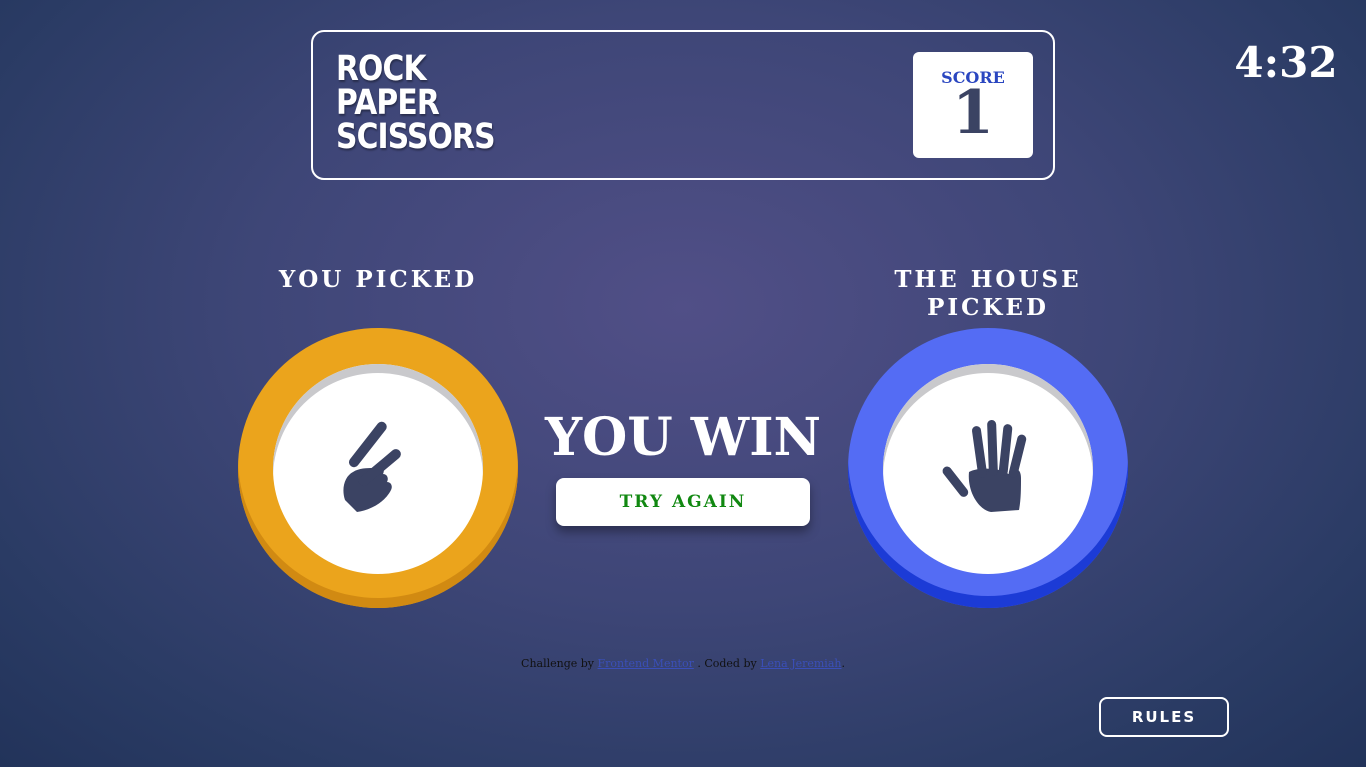 The height and width of the screenshot is (767, 1366). What do you see at coordinates (683, 437) in the screenshot?
I see `result-text: YOU WIN` at bounding box center [683, 437].